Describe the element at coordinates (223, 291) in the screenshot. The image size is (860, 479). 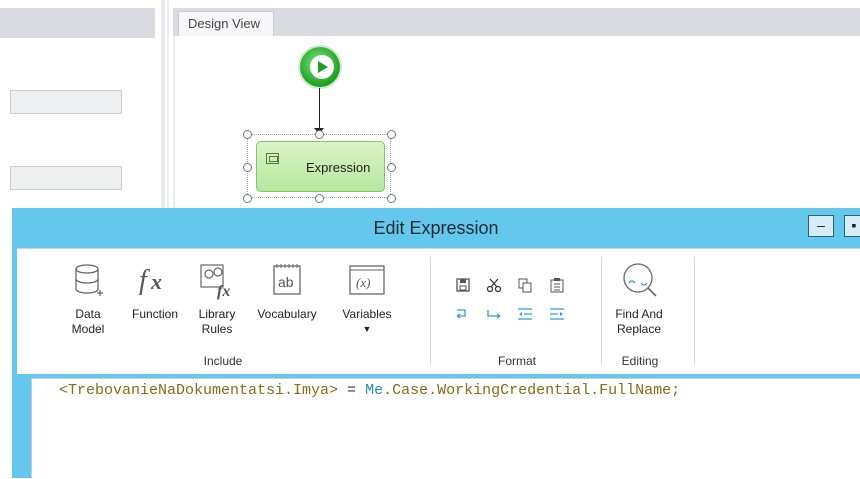
I see `svg-text: fx` at that location.